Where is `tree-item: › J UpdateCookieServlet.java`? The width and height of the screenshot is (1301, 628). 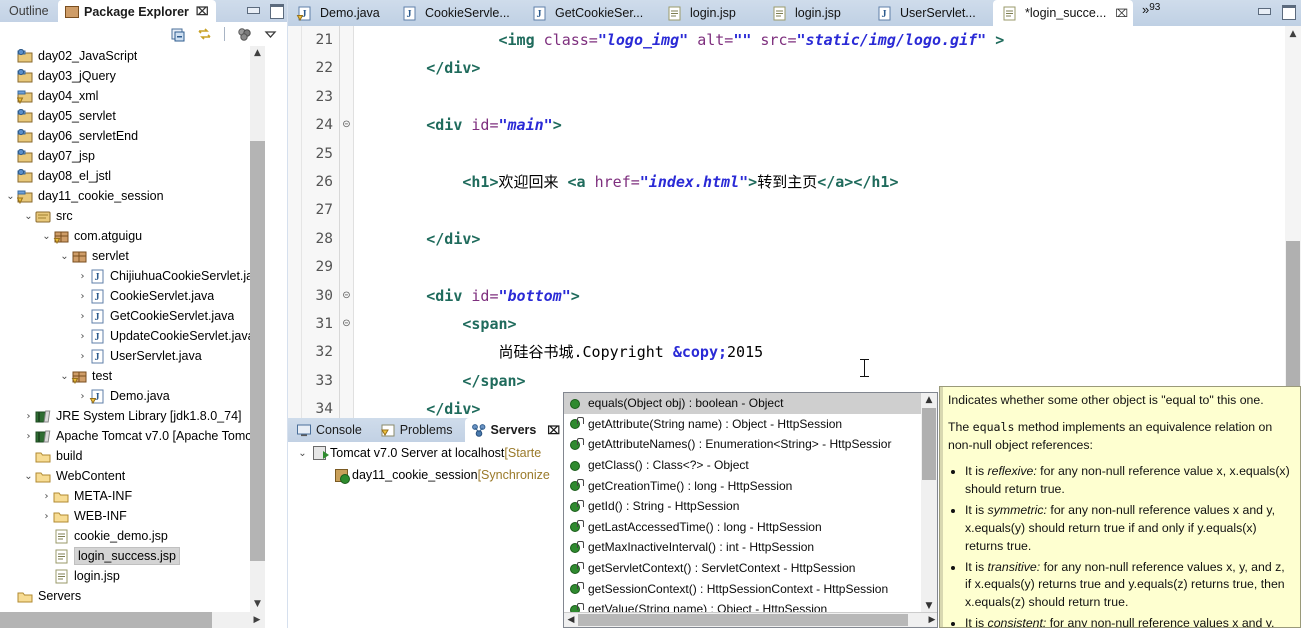 tree-item: › J UpdateCookieServlet.java is located at coordinates (132, 336).